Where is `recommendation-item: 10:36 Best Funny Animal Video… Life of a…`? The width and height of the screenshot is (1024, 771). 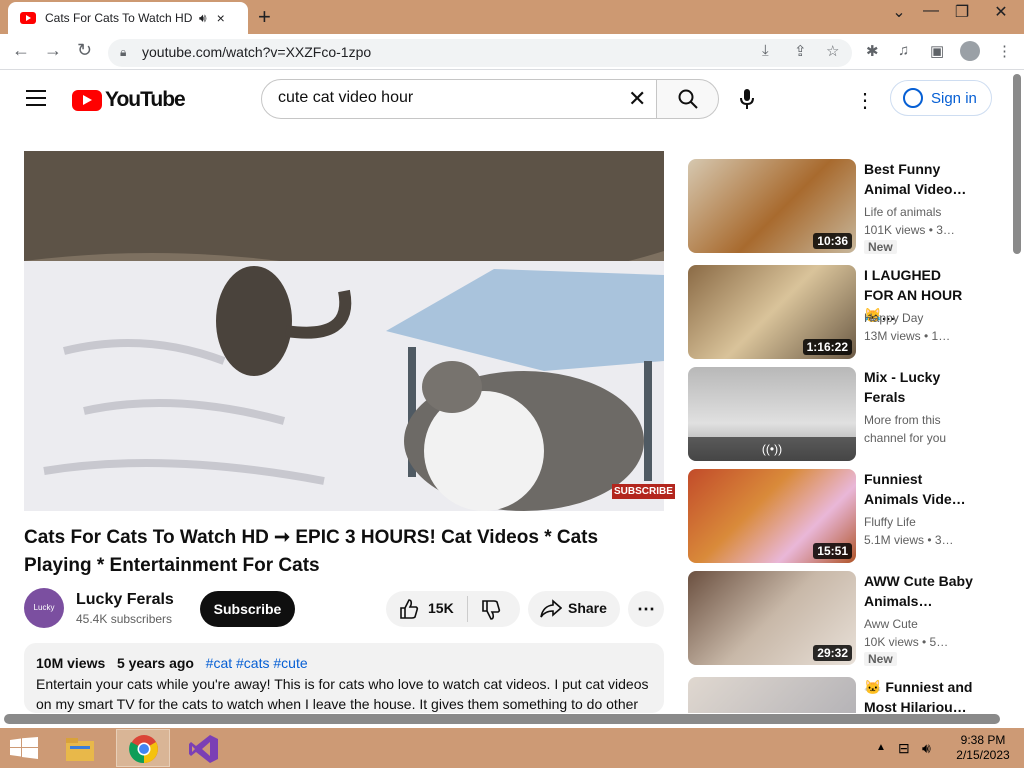
recommendation-item: 10:36 Best Funny Animal Video… Life of a… is located at coordinates (838, 207).